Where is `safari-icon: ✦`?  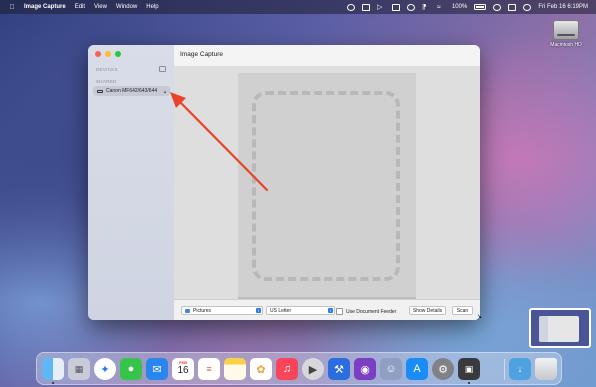 safari-icon: ✦ is located at coordinates (105, 369).